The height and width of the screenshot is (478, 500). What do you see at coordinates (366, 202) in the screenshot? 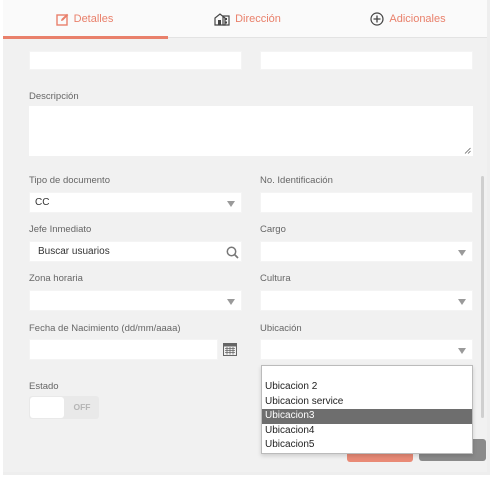
I see `no-identificacion-input` at bounding box center [366, 202].